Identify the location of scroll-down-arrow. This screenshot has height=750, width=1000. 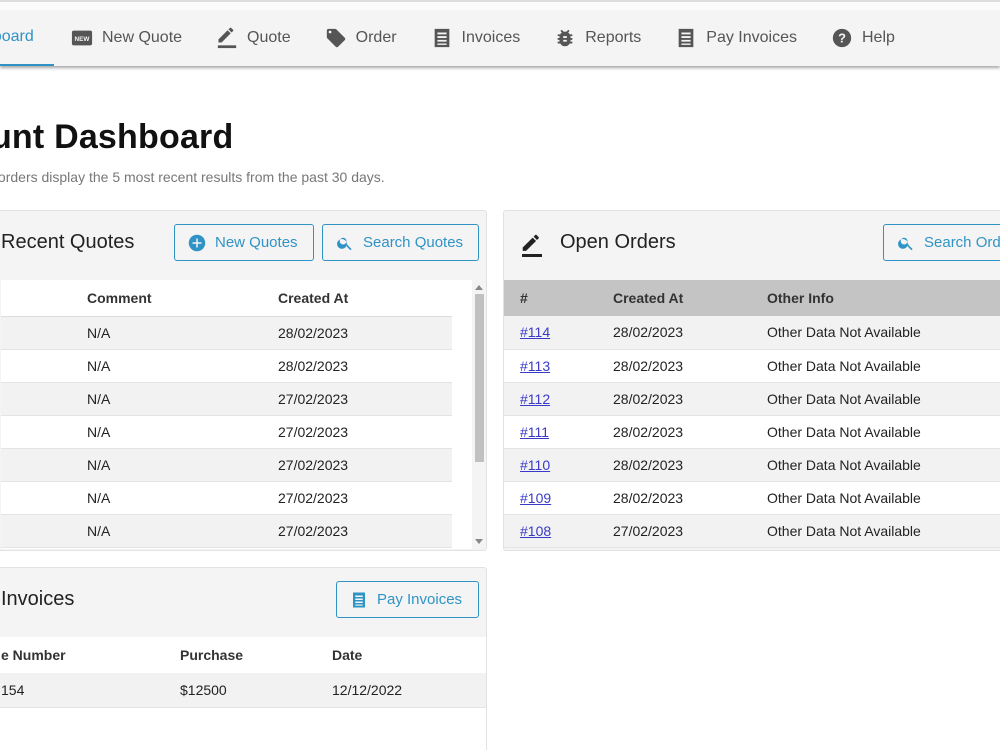
(479, 541).